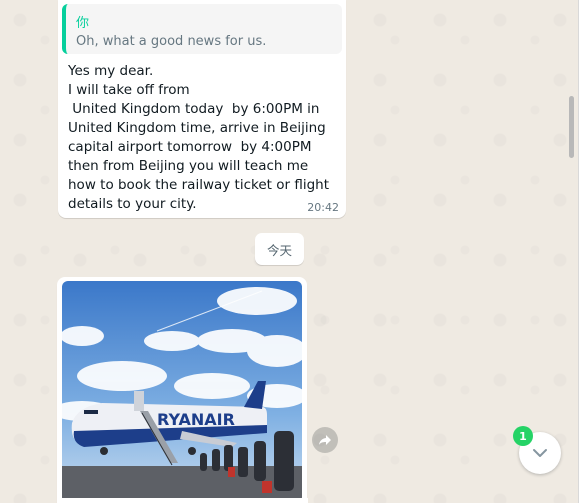 This screenshot has height=503, width=579. Describe the element at coordinates (83, 23) in the screenshot. I see `quoted-author: 你` at that location.